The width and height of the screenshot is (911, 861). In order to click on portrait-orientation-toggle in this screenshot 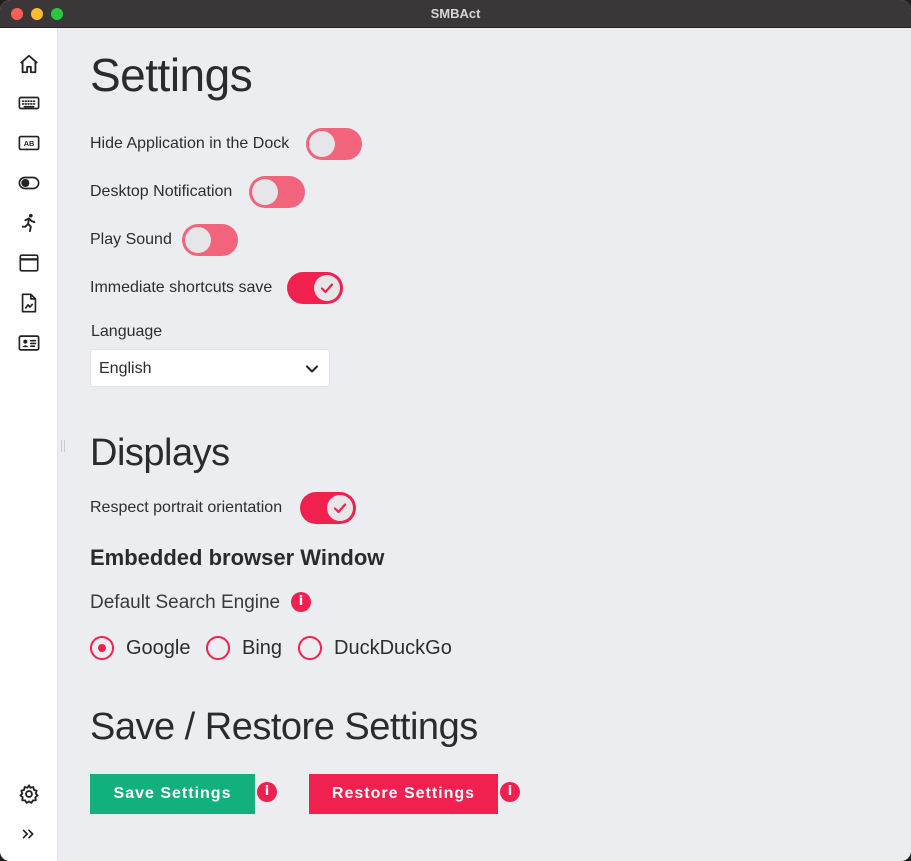, I will do `click(328, 508)`.